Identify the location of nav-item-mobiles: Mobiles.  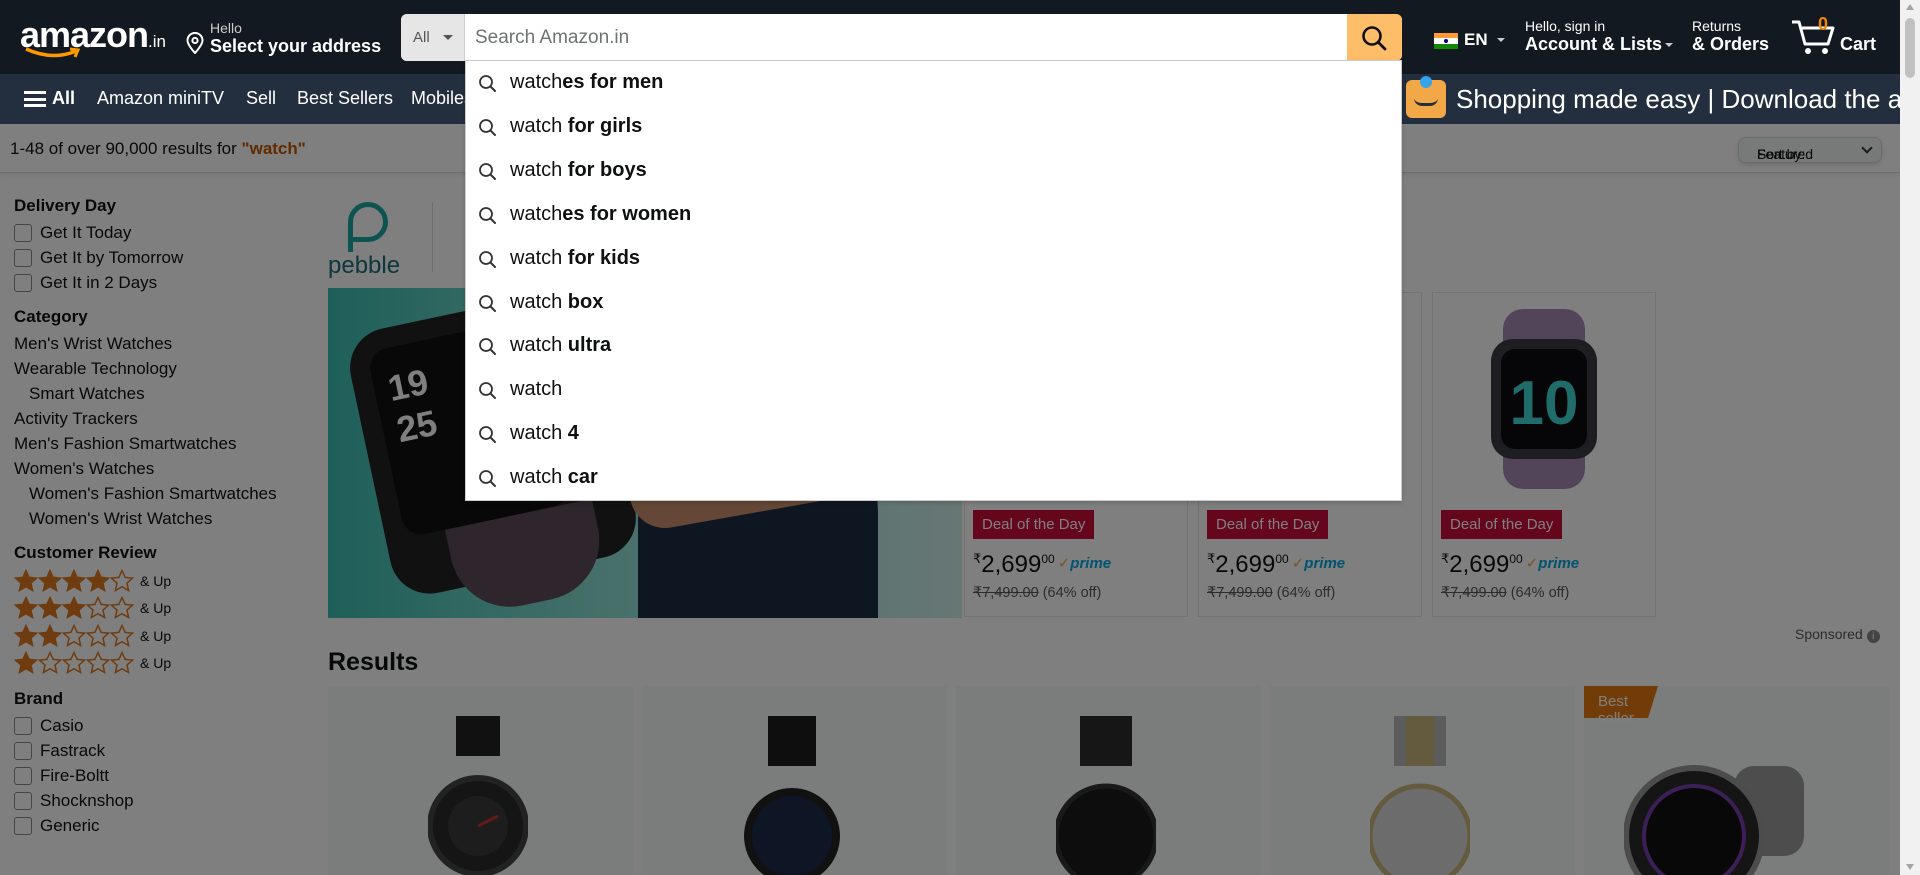
(442, 98).